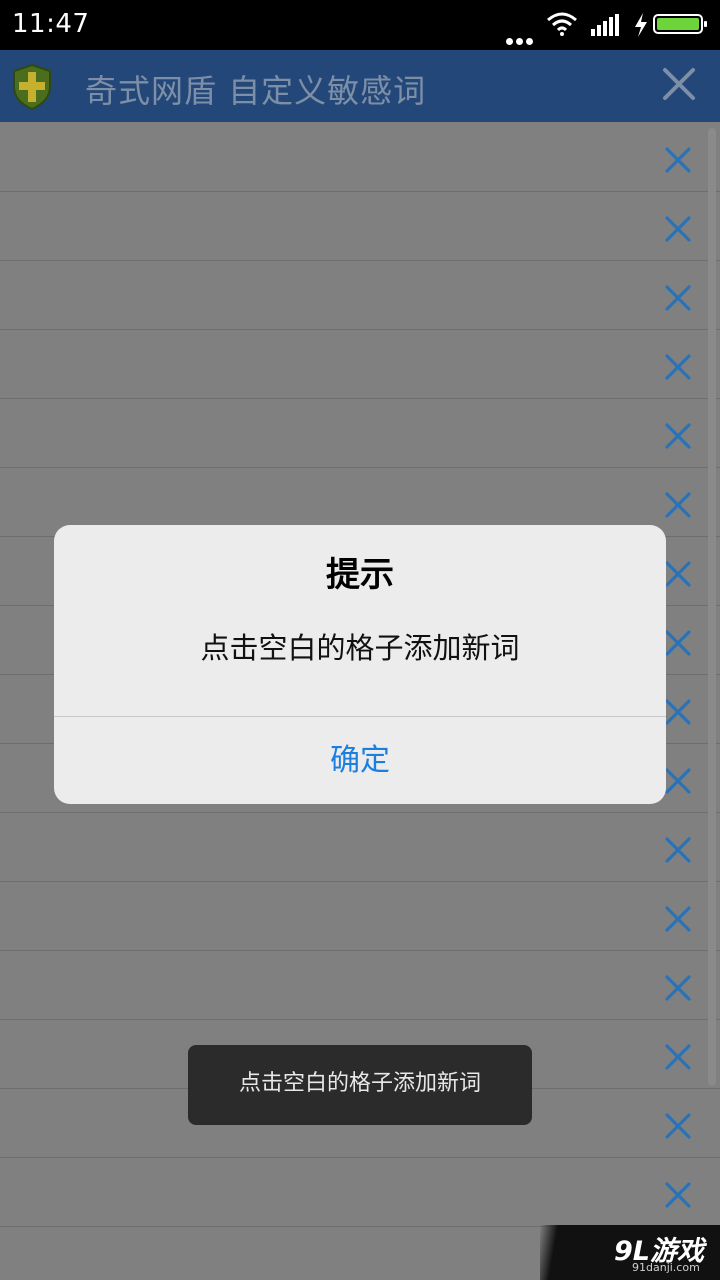 Image resolution: width=720 pixels, height=1280 pixels. What do you see at coordinates (51, 24) in the screenshot?
I see `status-time: 11:47` at bounding box center [51, 24].